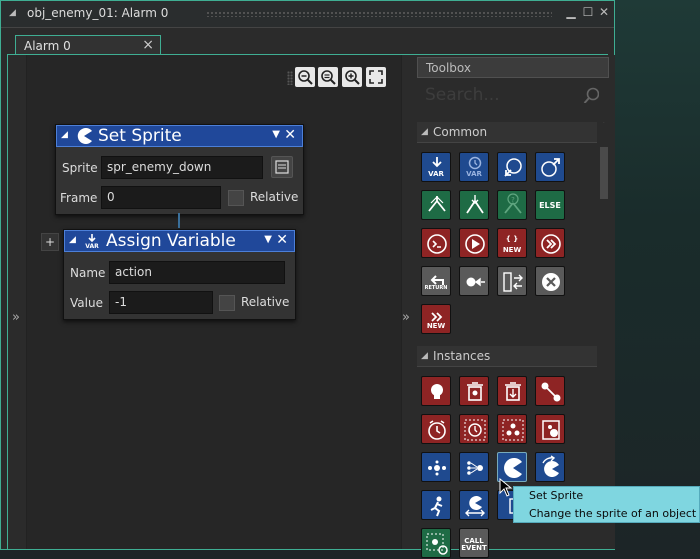  I want to click on section-common: ◢ Common, so click(507, 132).